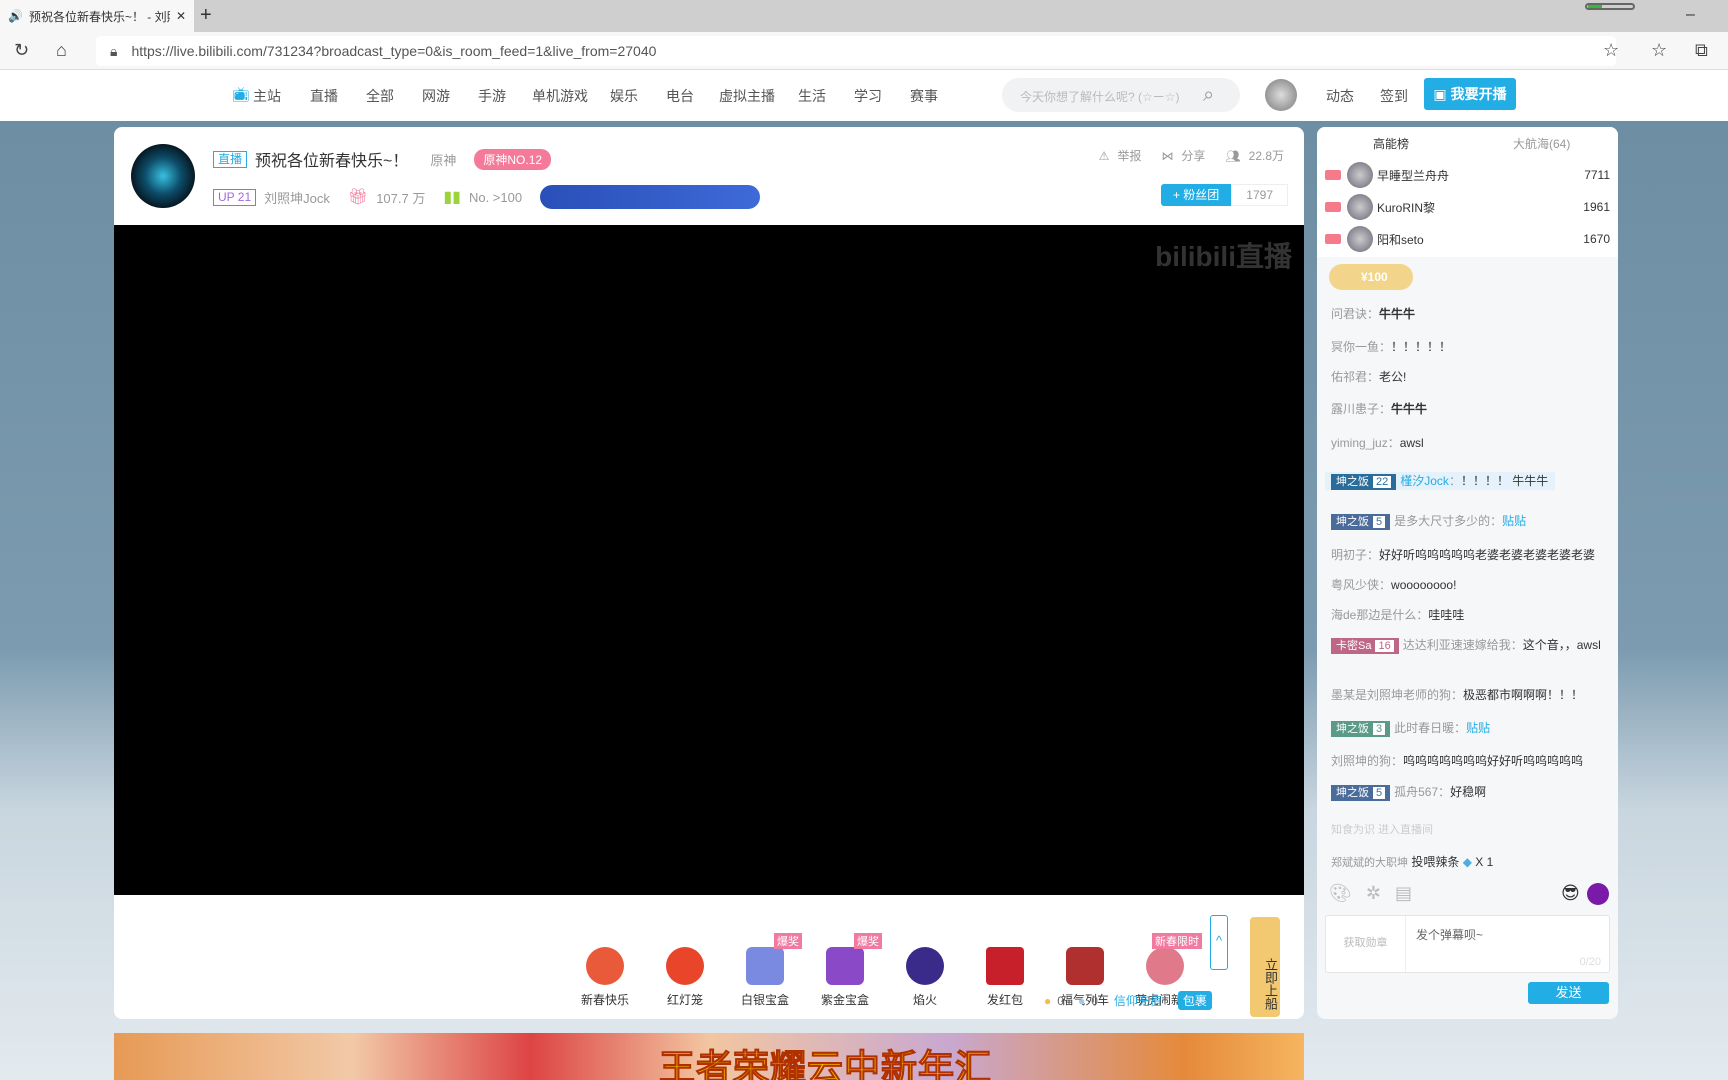  Describe the element at coordinates (235, 197) in the screenshot. I see `up-level-badge: UP 21` at that location.